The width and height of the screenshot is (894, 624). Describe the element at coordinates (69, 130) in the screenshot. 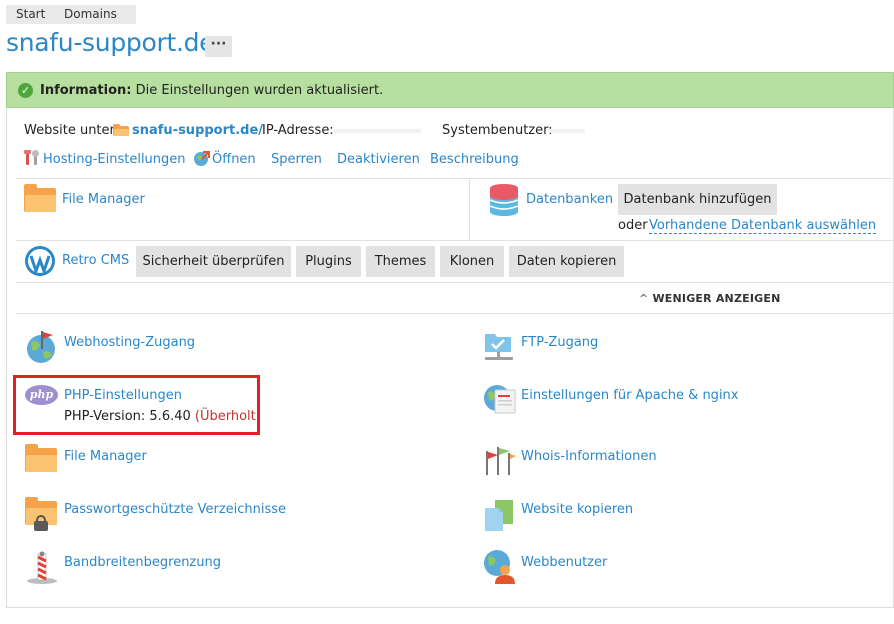

I see `website-label: Website unter` at that location.